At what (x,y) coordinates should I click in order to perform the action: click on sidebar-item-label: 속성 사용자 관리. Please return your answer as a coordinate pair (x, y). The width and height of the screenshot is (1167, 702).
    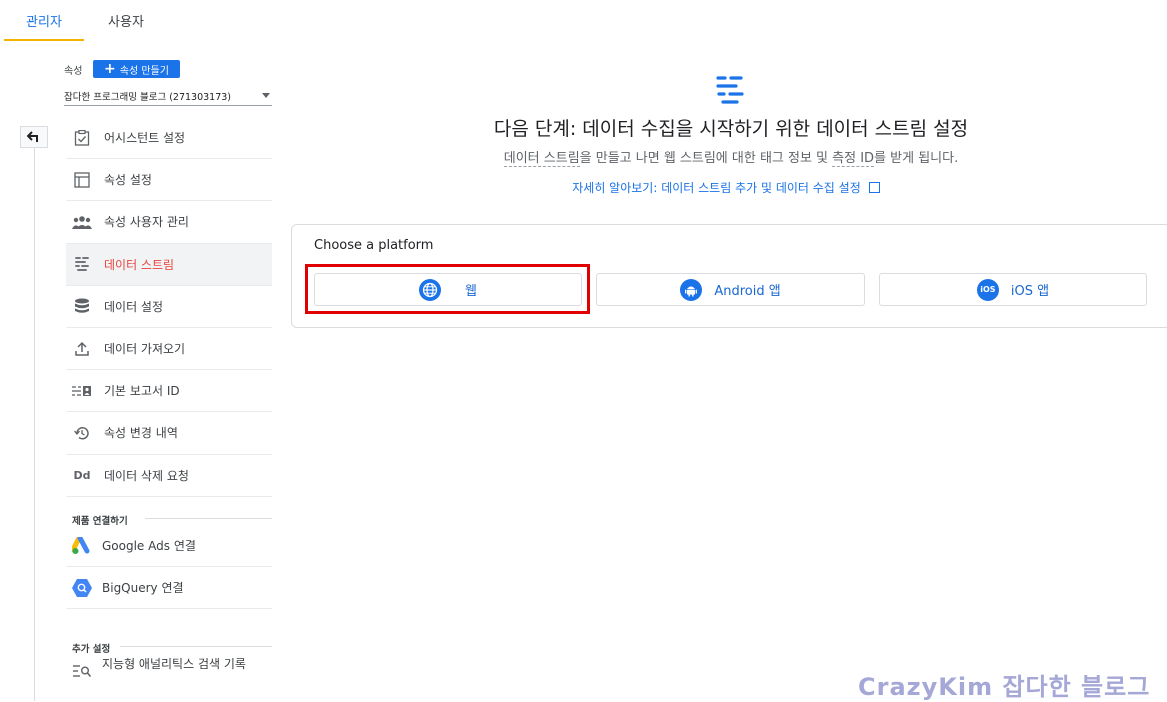
    Looking at the image, I should click on (146, 222).